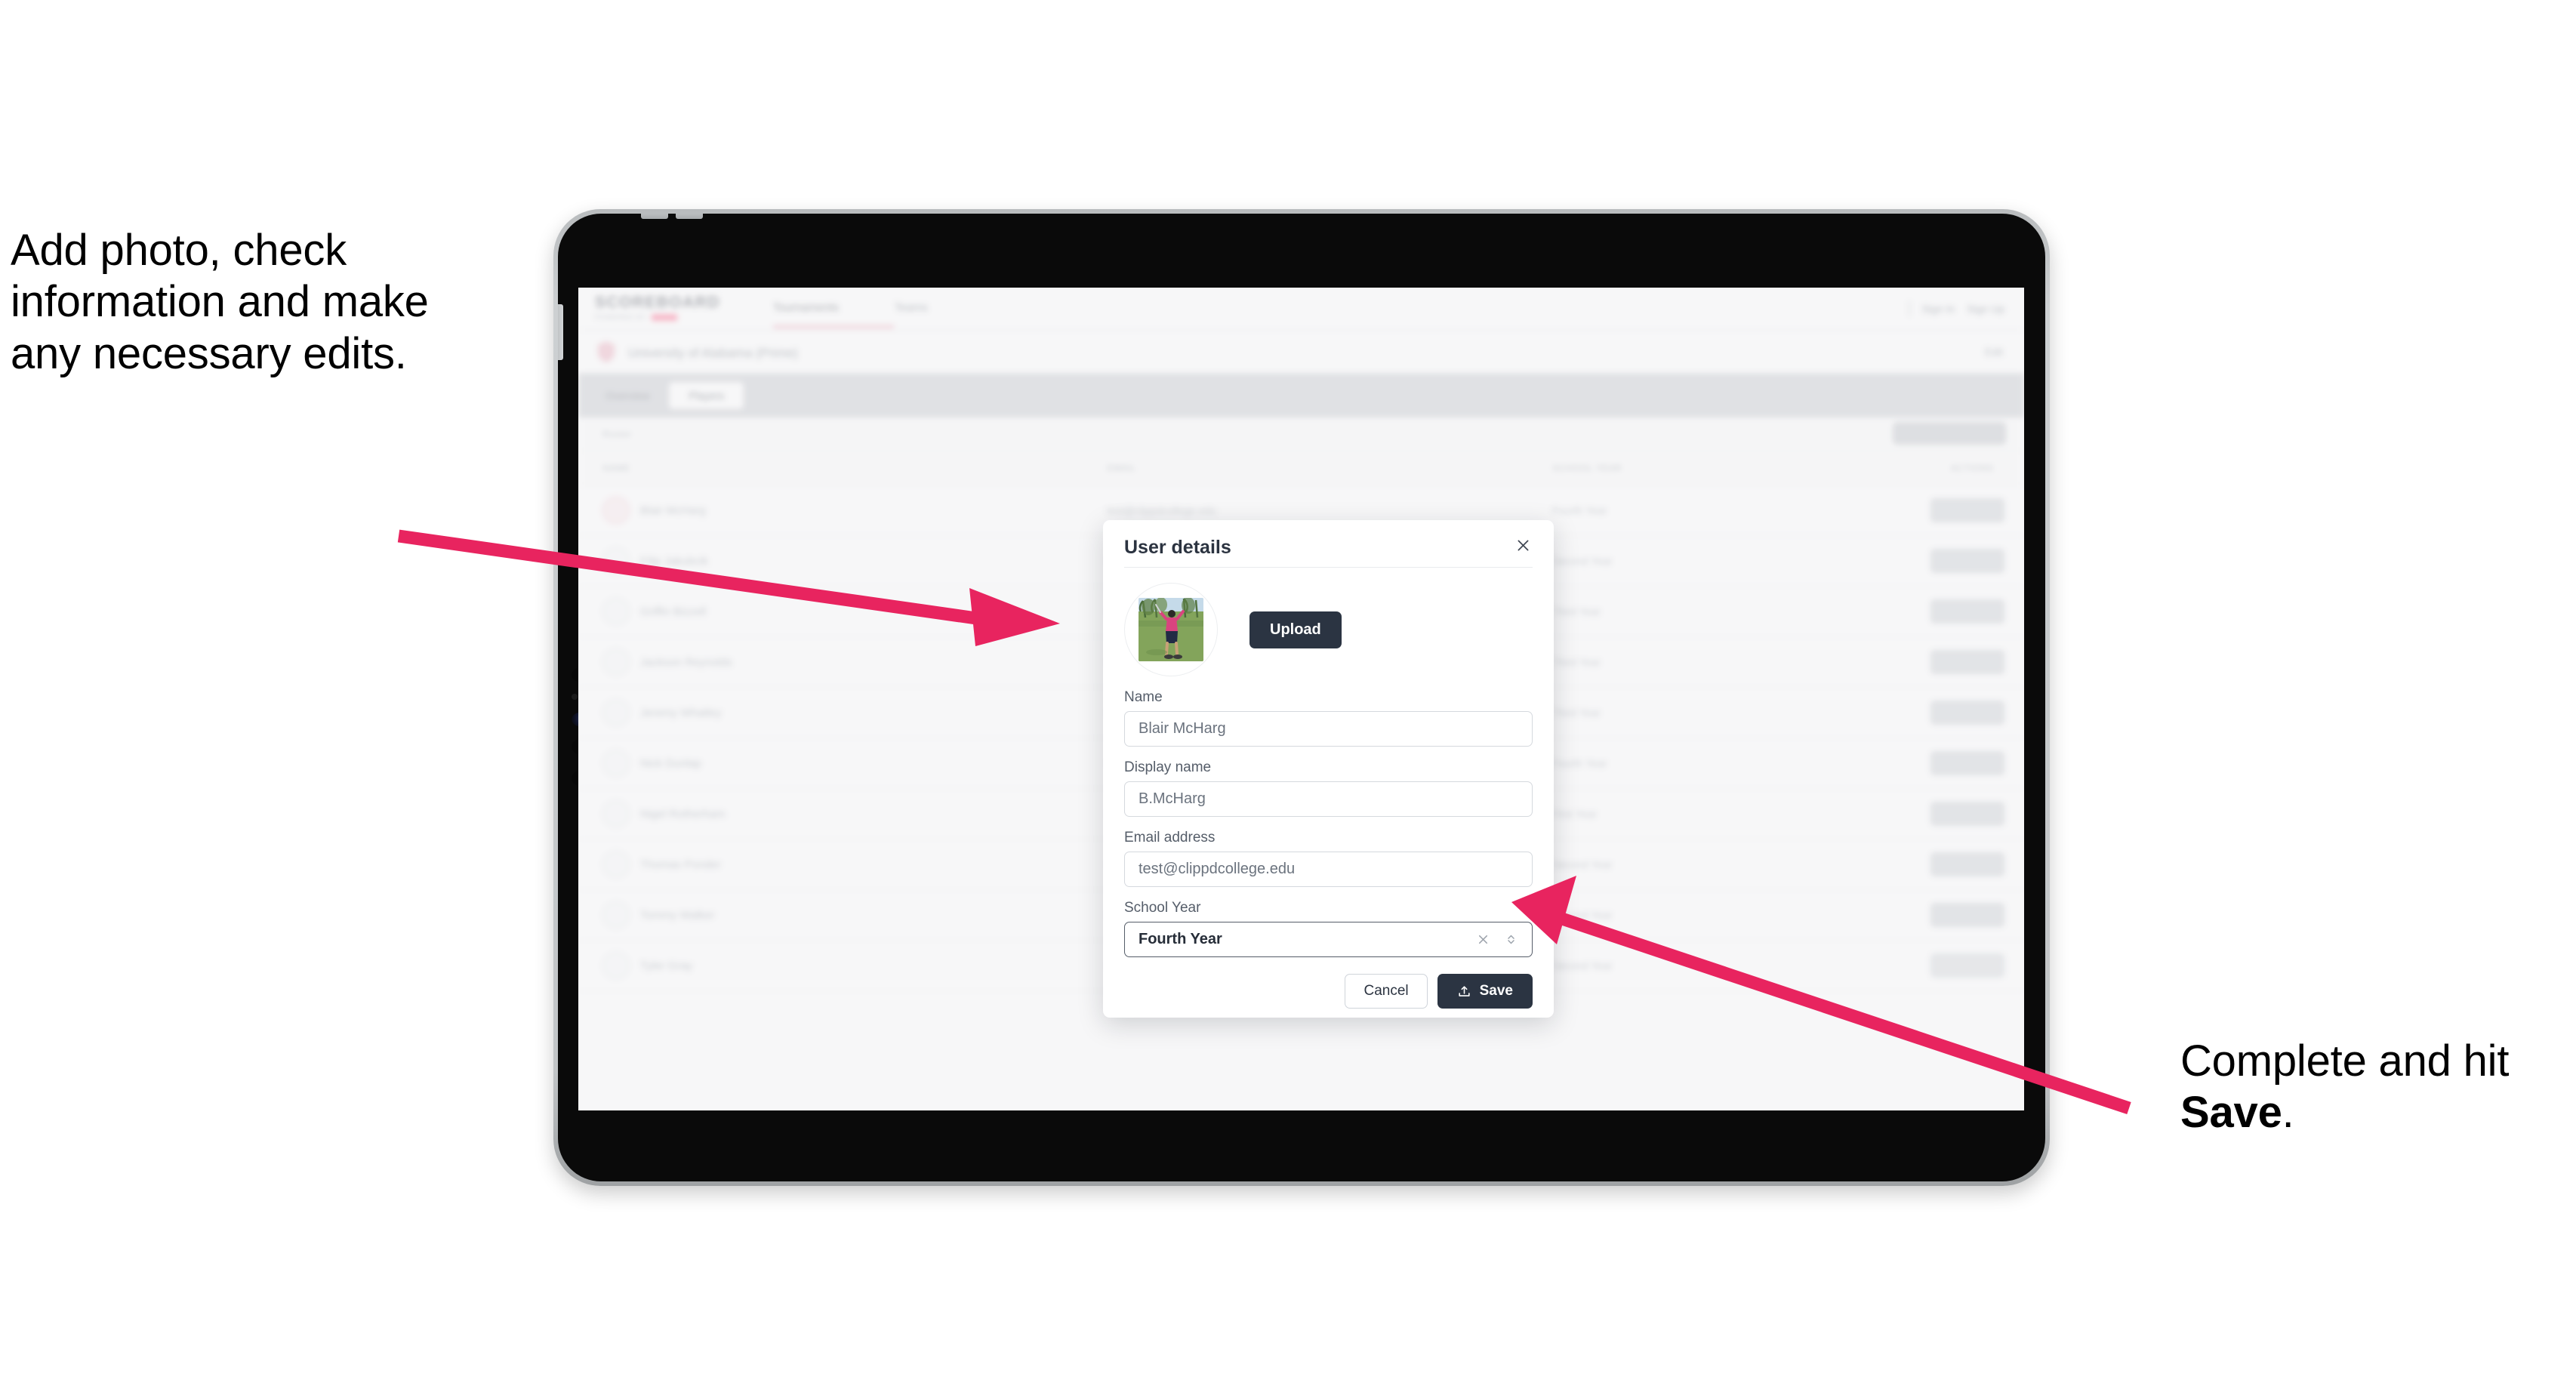  What do you see at coordinates (1168, 767) in the screenshot?
I see `field-label: Display name` at bounding box center [1168, 767].